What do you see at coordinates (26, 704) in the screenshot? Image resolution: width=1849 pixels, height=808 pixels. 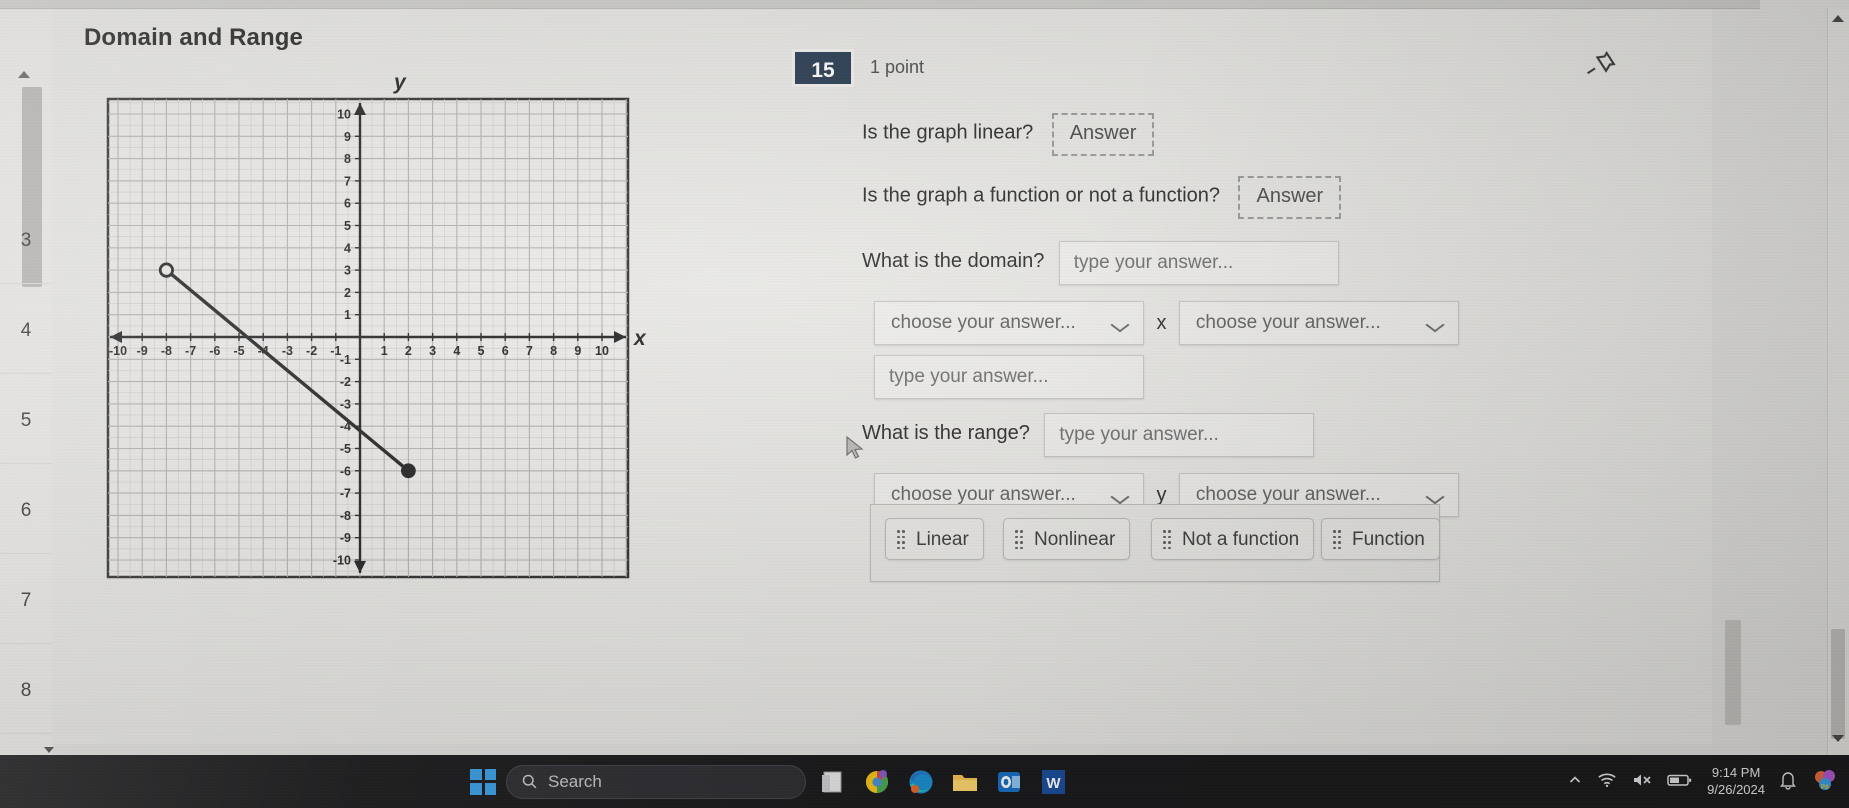 I see `rail-item-8: 8` at bounding box center [26, 704].